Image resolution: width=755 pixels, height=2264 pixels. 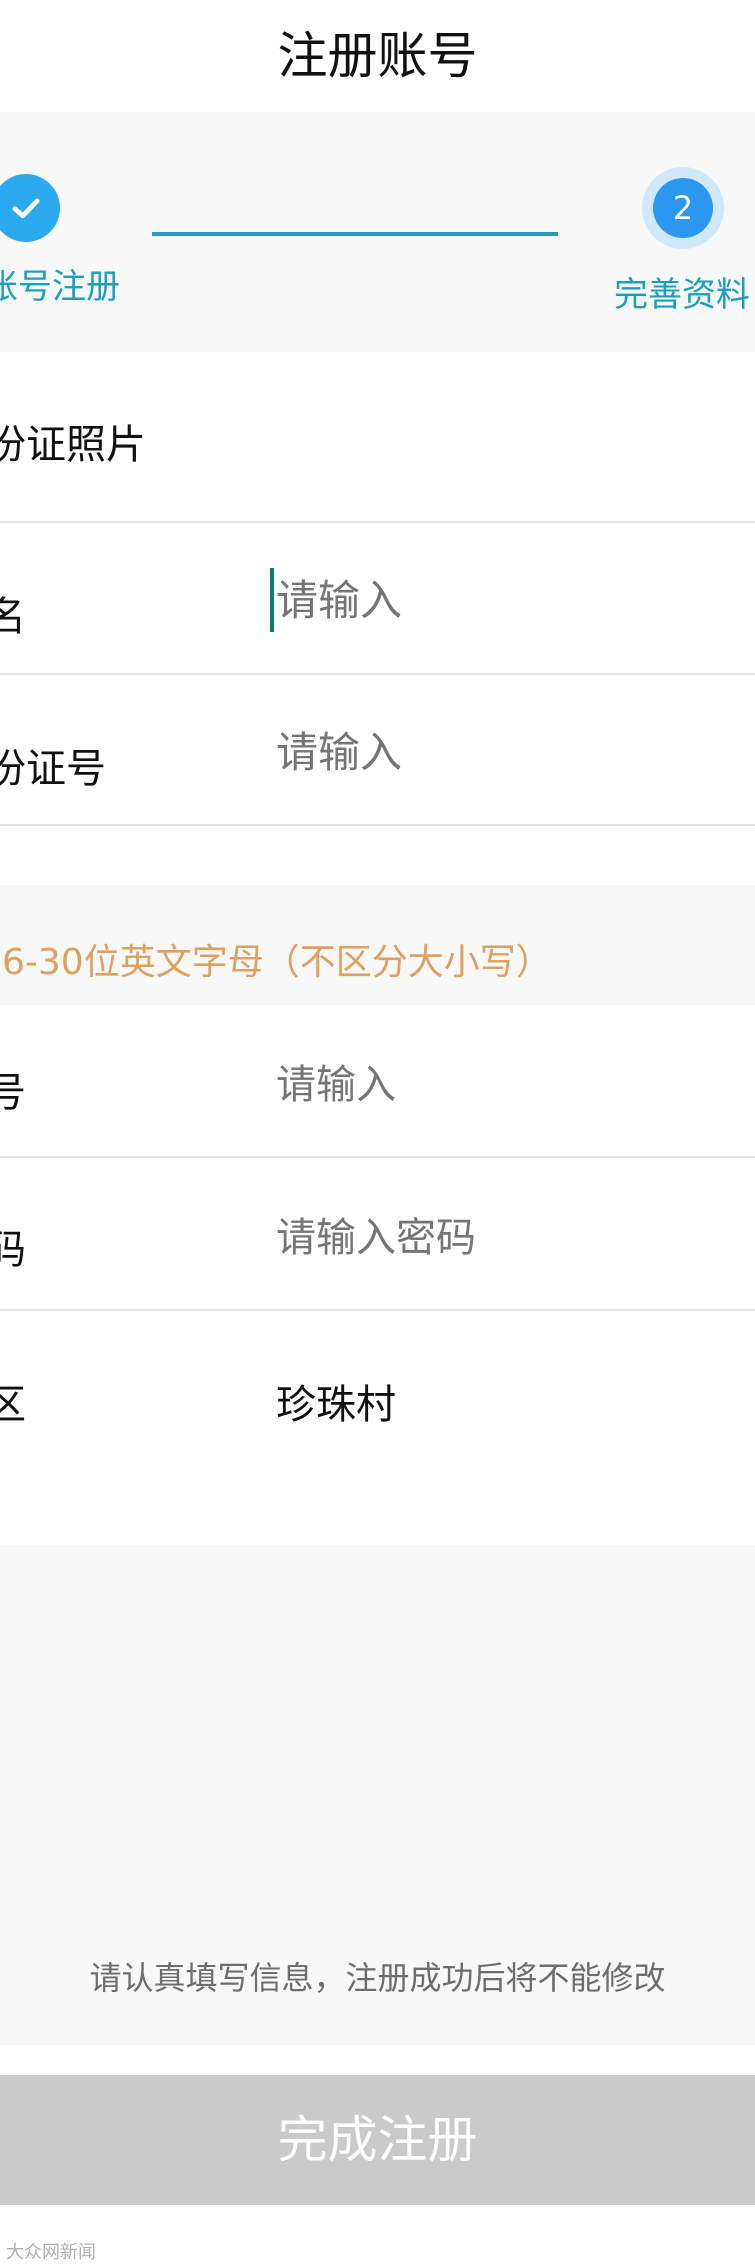 I want to click on name-input, so click(x=496, y=600).